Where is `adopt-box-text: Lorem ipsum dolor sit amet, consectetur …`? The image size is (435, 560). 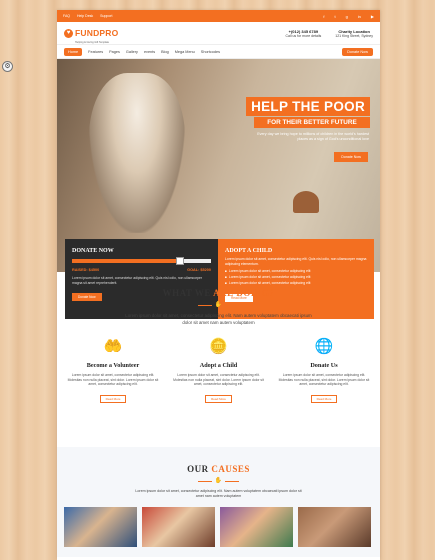 adopt-box-text: Lorem ipsum dolor sit amet, consectetur … is located at coordinates (296, 261).